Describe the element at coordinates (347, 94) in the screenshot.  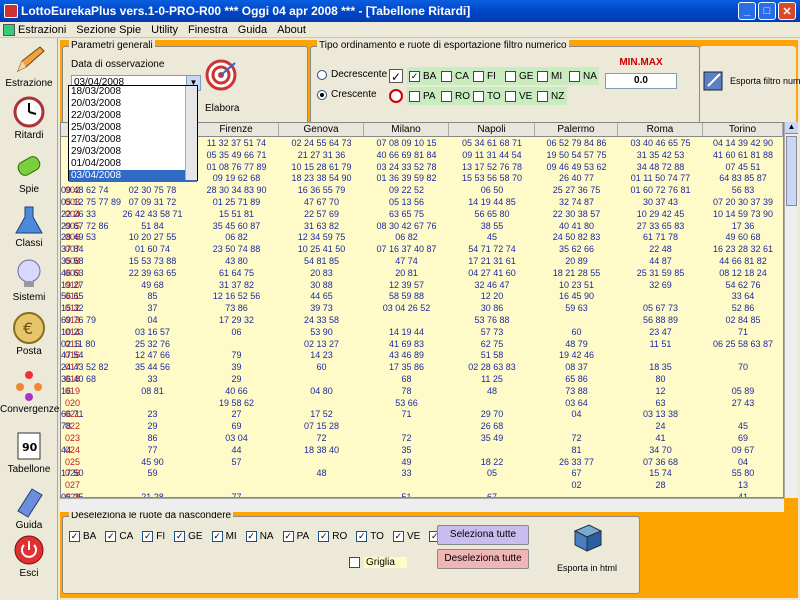
I see `radio-crescente: Crescente` at that location.